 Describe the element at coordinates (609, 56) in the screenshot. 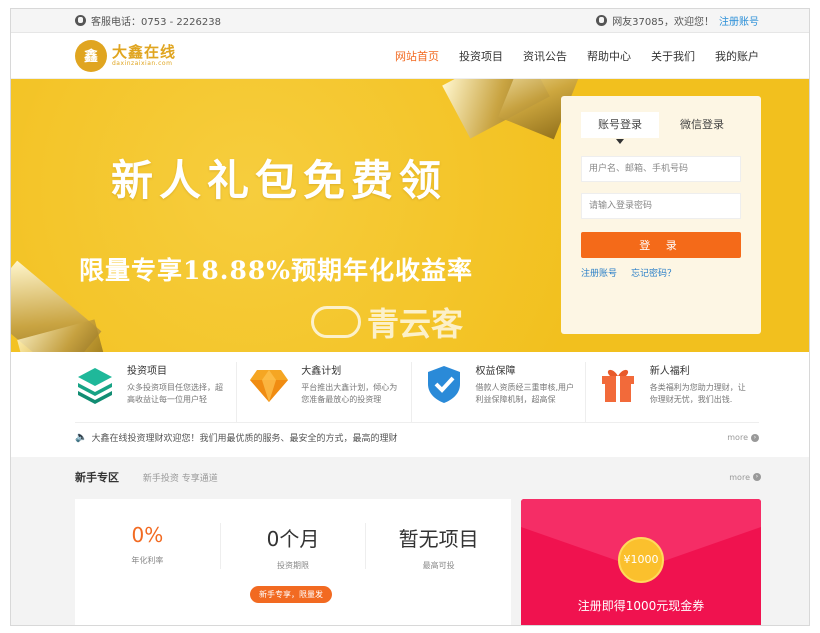

I see `nav-help: 帮助中心` at that location.